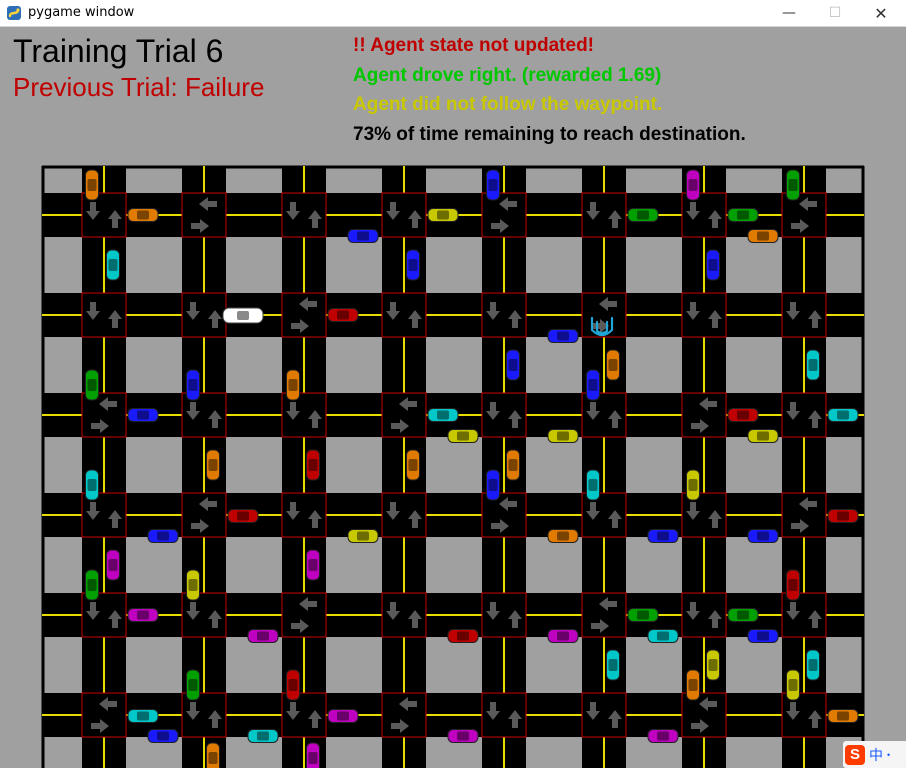 This screenshot has height=768, width=906. What do you see at coordinates (81, 12) in the screenshot?
I see `window-title: pygame window` at bounding box center [81, 12].